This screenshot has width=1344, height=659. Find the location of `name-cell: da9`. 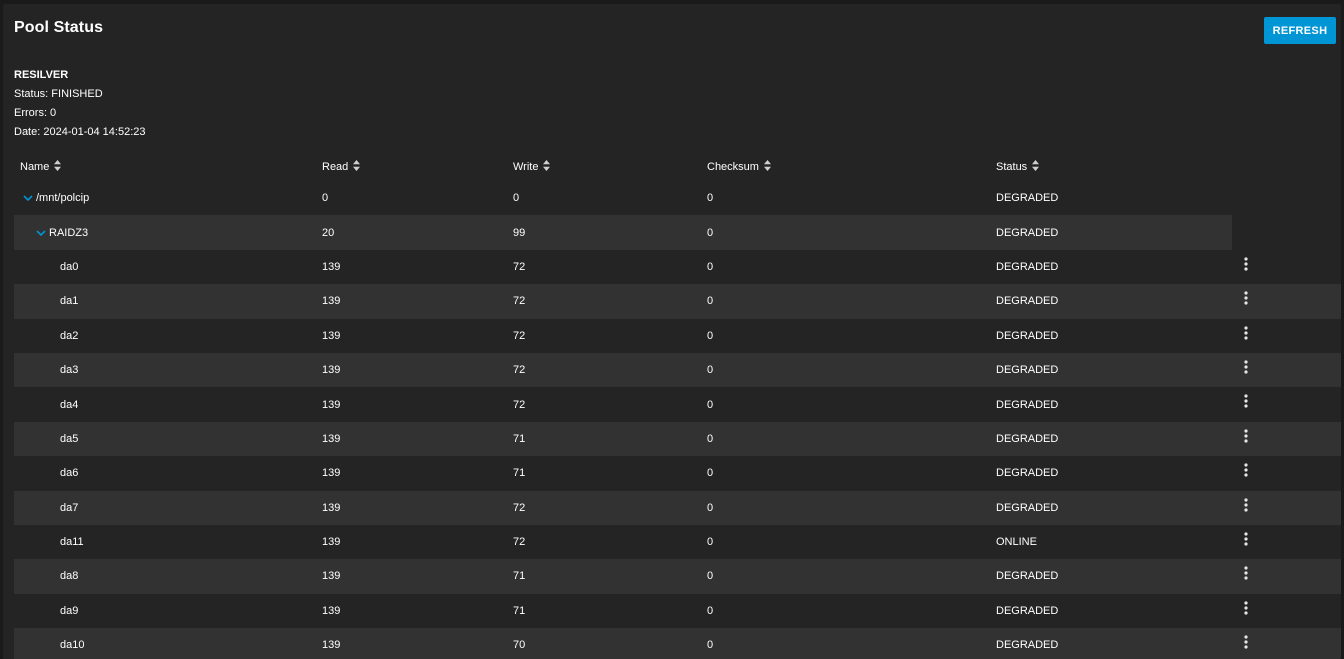

name-cell: da9 is located at coordinates (69, 610).